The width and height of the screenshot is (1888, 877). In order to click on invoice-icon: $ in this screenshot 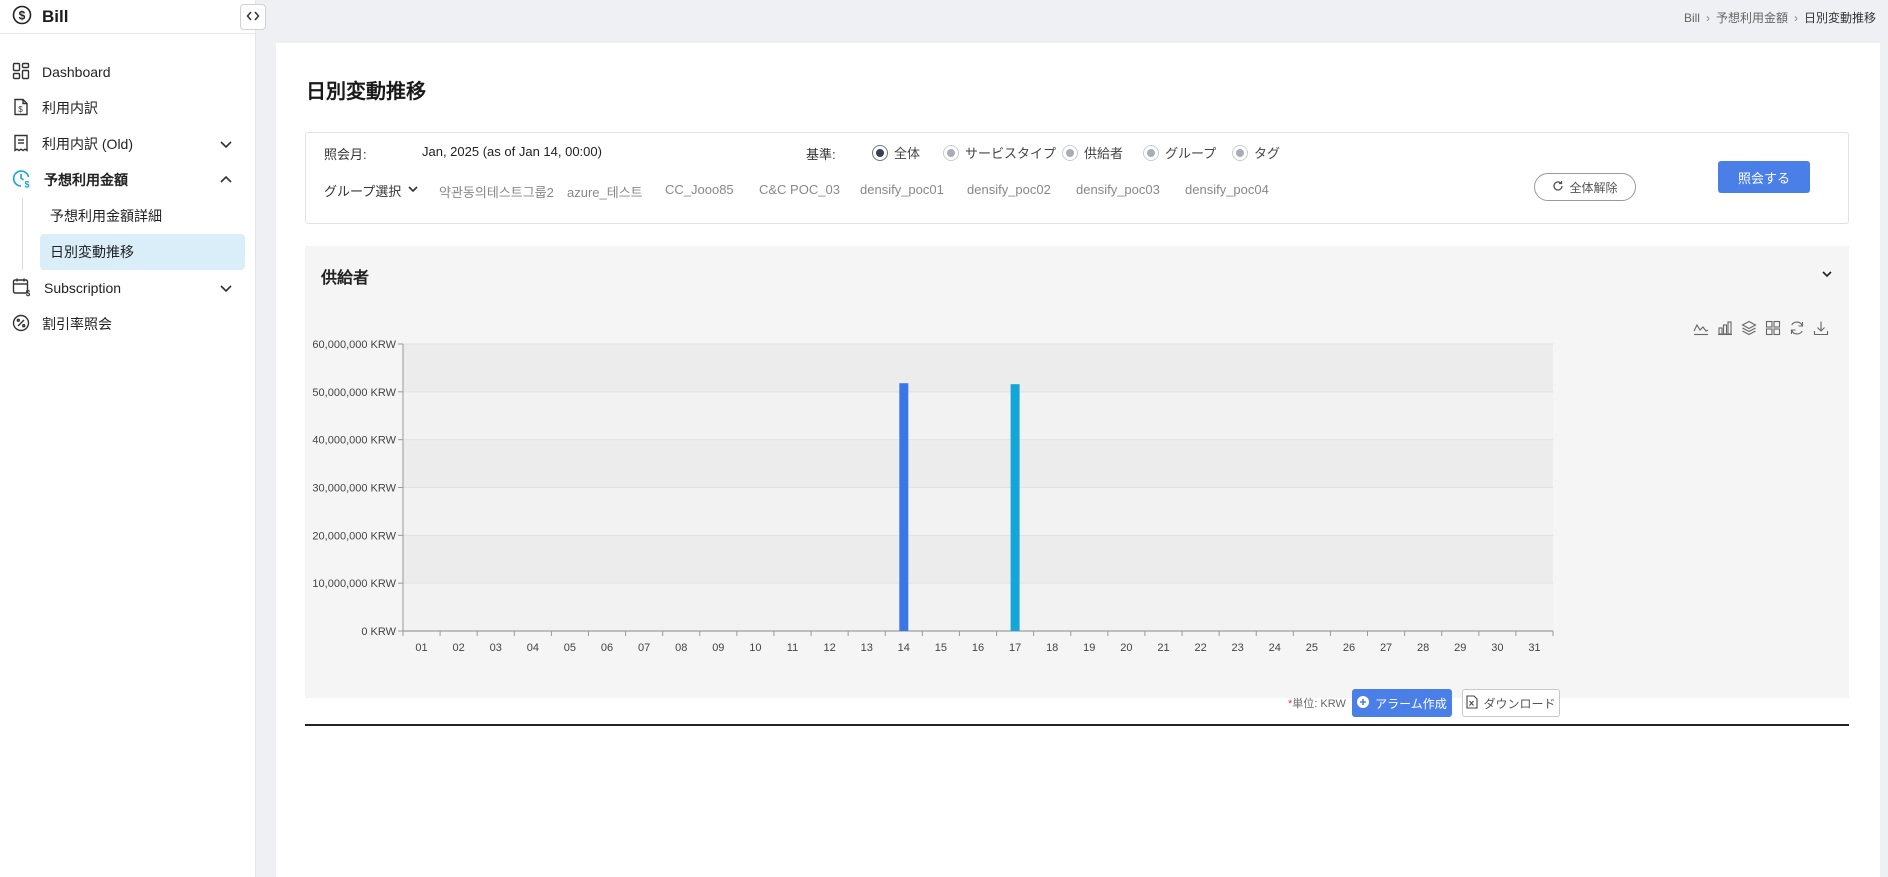, I will do `click(21, 108)`.